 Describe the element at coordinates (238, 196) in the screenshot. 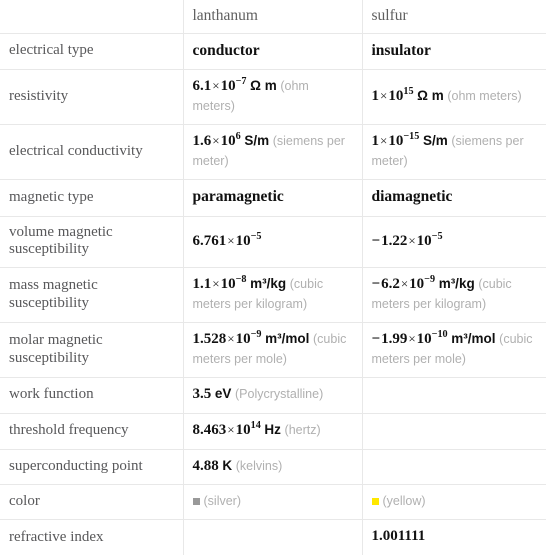

I see `value-text: paramagnetic` at that location.